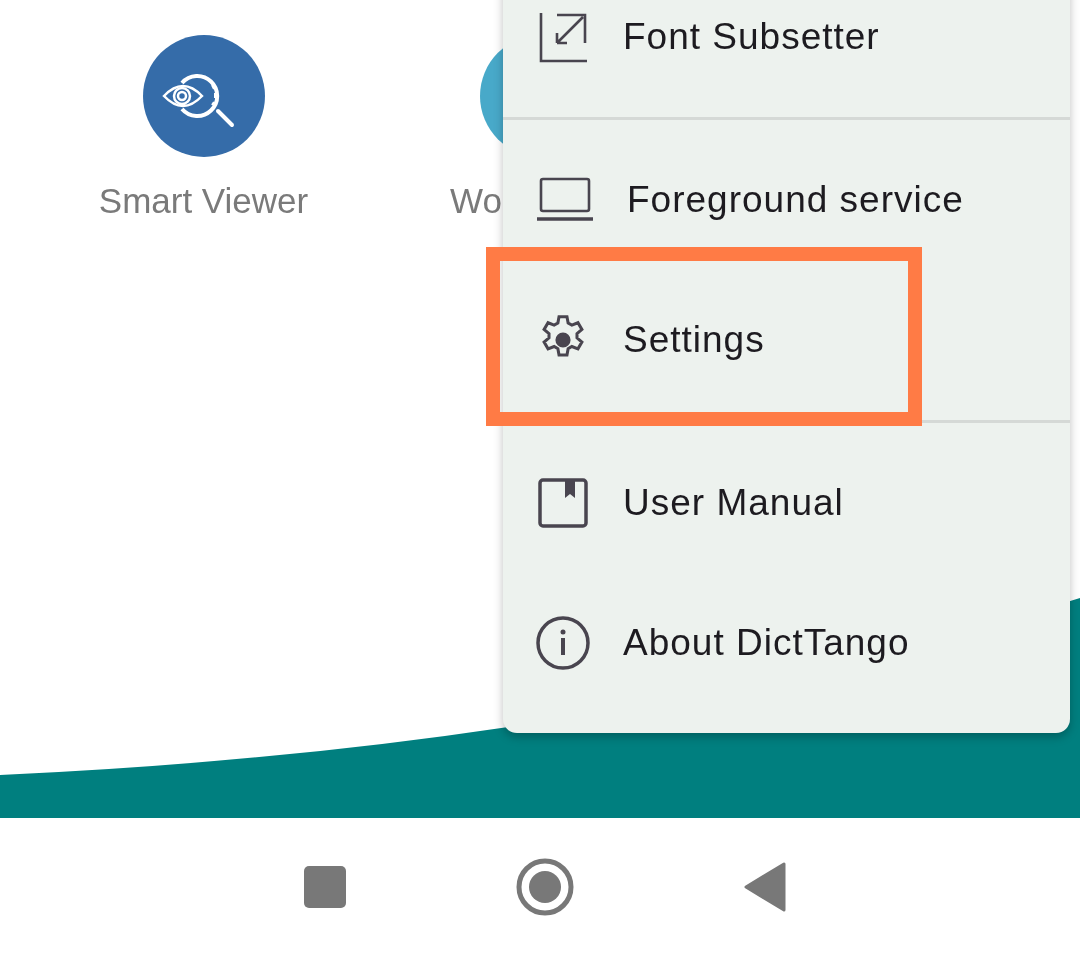 This screenshot has width=1080, height=955. Describe the element at coordinates (765, 886) in the screenshot. I see `back-icon` at that location.